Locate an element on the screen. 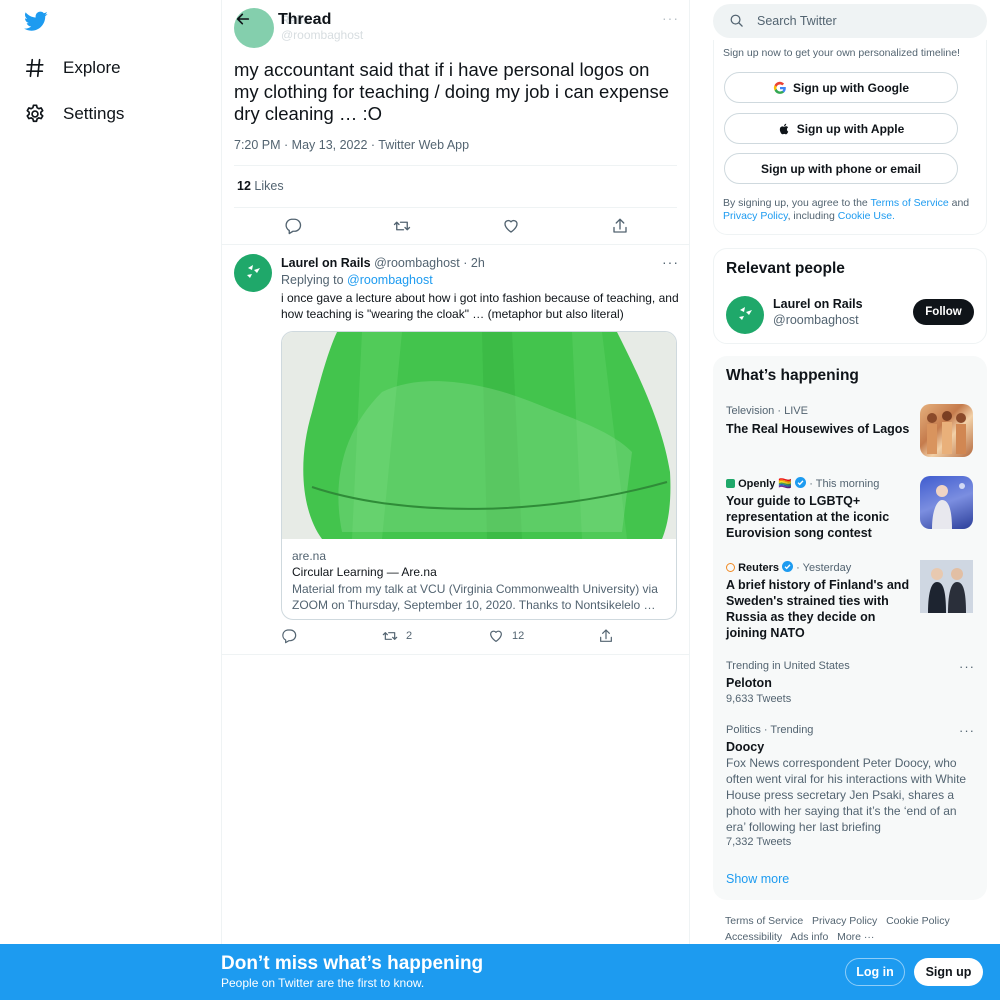 This screenshot has width=1000, height=1000. reply-header: Laurel on Rails @roombaghost · 2h is located at coordinates (383, 263).